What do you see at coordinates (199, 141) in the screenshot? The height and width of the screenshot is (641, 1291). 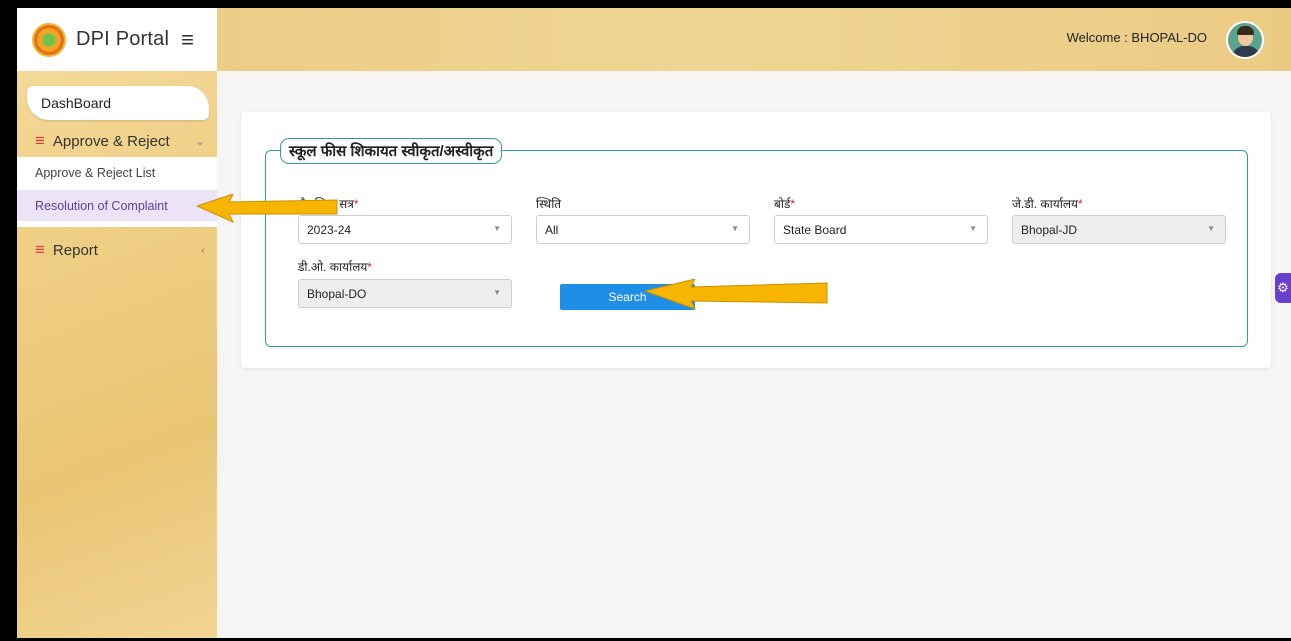 I see `chevron-down-icon: ⌄` at bounding box center [199, 141].